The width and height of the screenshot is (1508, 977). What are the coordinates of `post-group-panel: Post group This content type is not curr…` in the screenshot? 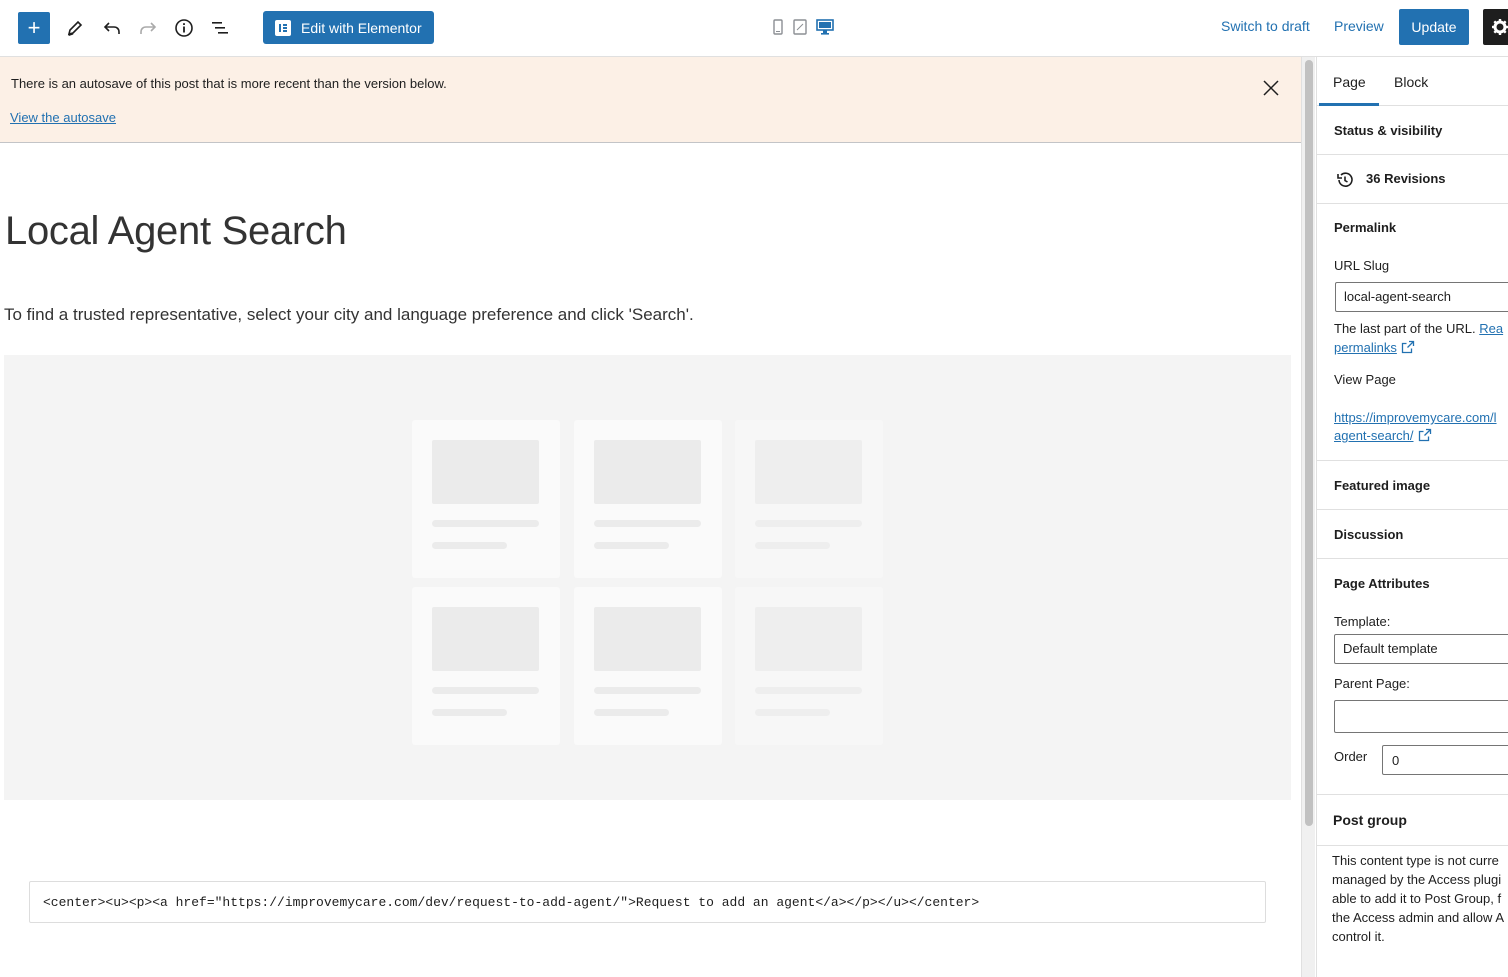 It's located at (1412, 886).